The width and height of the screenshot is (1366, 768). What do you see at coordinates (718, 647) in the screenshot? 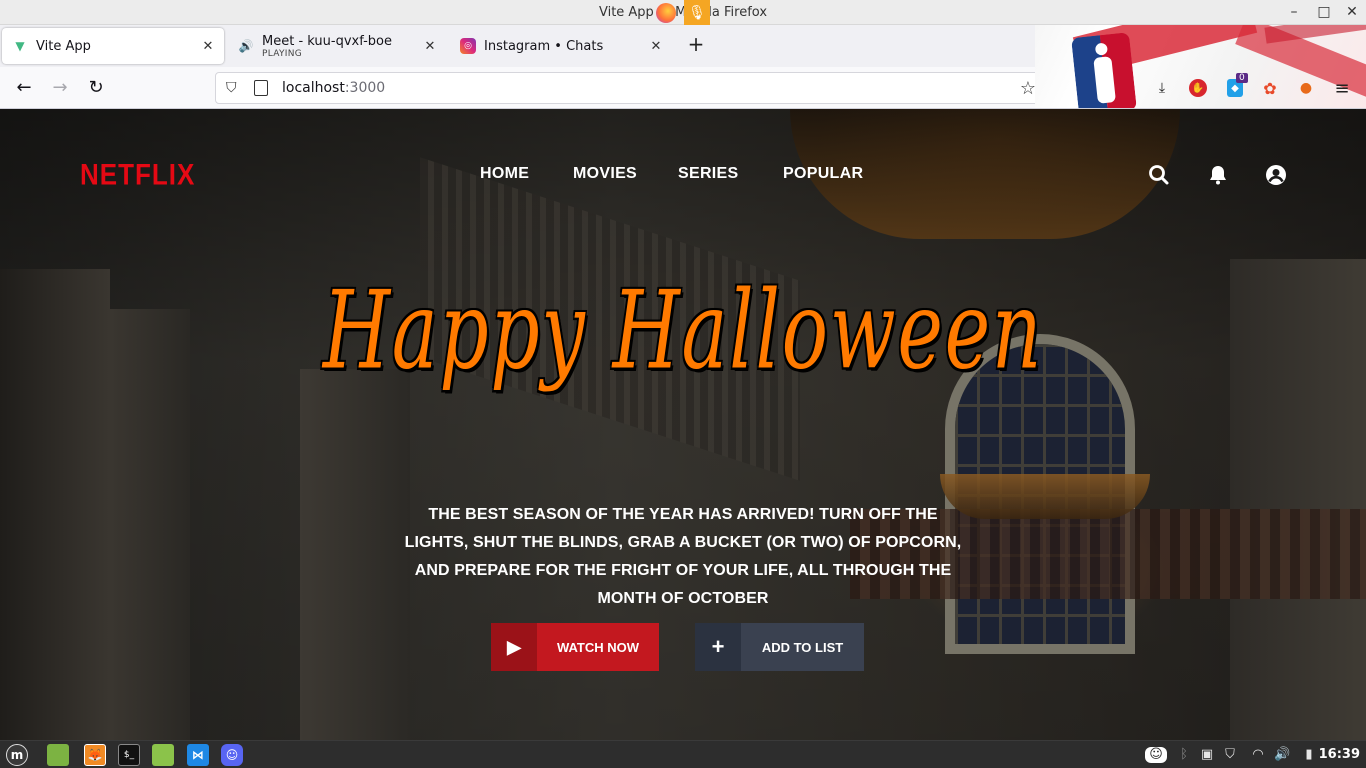
I see `plus-icon: +` at bounding box center [718, 647].